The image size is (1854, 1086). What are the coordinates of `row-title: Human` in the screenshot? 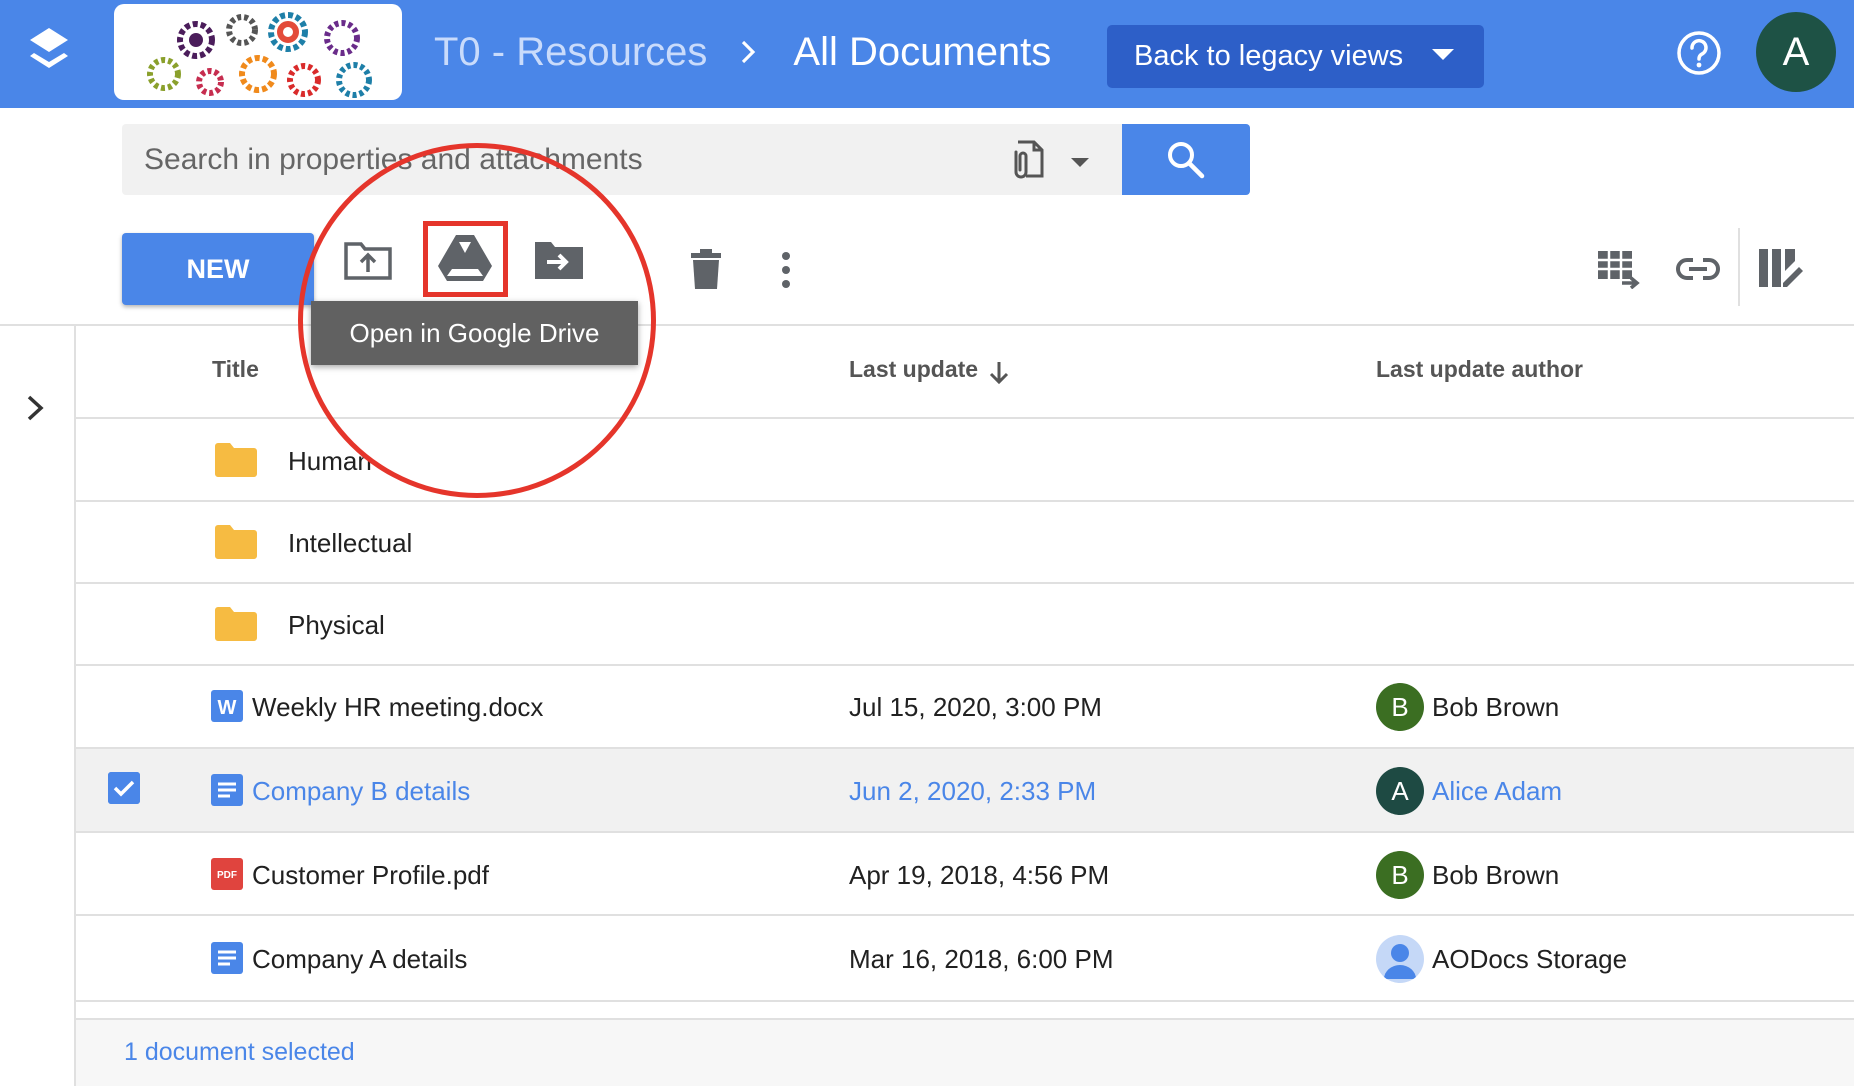 It's located at (330, 461).